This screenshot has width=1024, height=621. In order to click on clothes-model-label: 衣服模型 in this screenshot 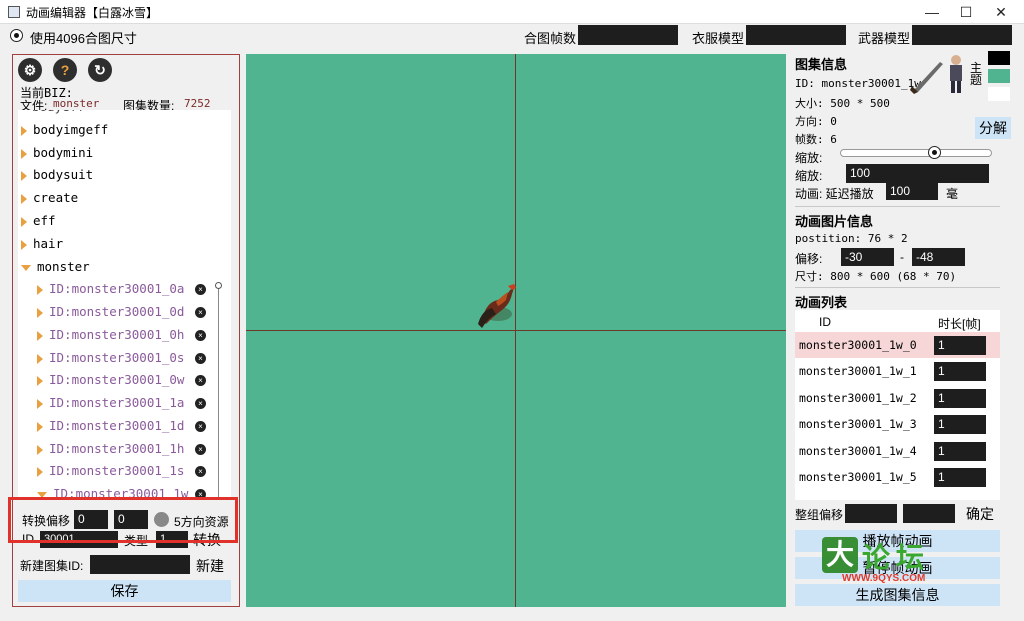, I will do `click(718, 38)`.